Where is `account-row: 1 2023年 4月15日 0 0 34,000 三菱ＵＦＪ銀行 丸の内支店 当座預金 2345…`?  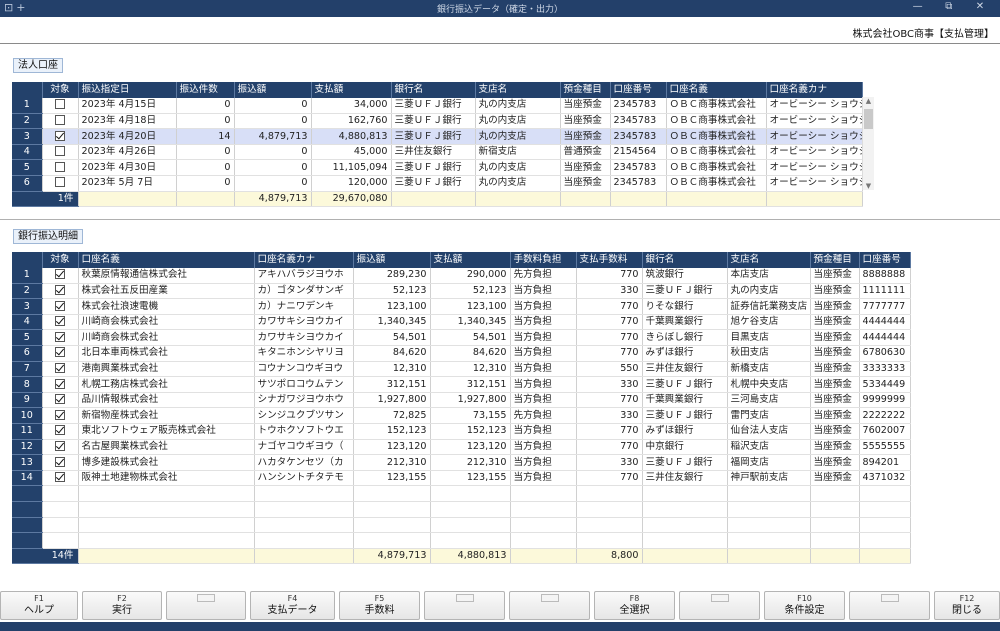 account-row: 1 2023年 4月15日 0 0 34,000 三菱ＵＦＪ銀行 丸の内支店 当座預金 2345… is located at coordinates (437, 105).